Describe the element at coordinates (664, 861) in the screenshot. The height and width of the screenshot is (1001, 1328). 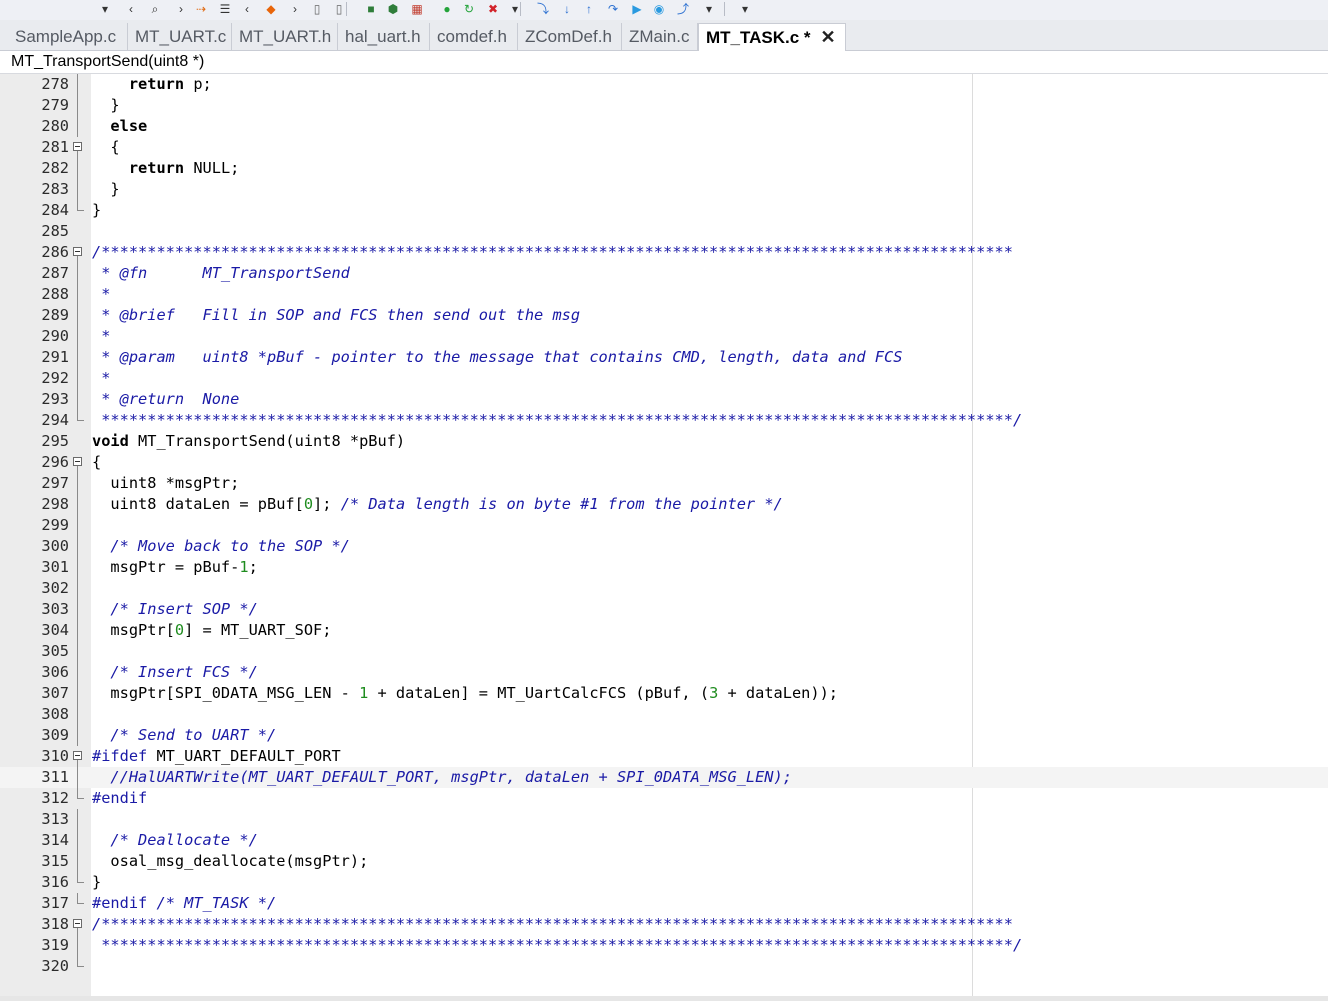
I see `code-line: 315 osal_msg_deallocate(msgPtr);` at that location.